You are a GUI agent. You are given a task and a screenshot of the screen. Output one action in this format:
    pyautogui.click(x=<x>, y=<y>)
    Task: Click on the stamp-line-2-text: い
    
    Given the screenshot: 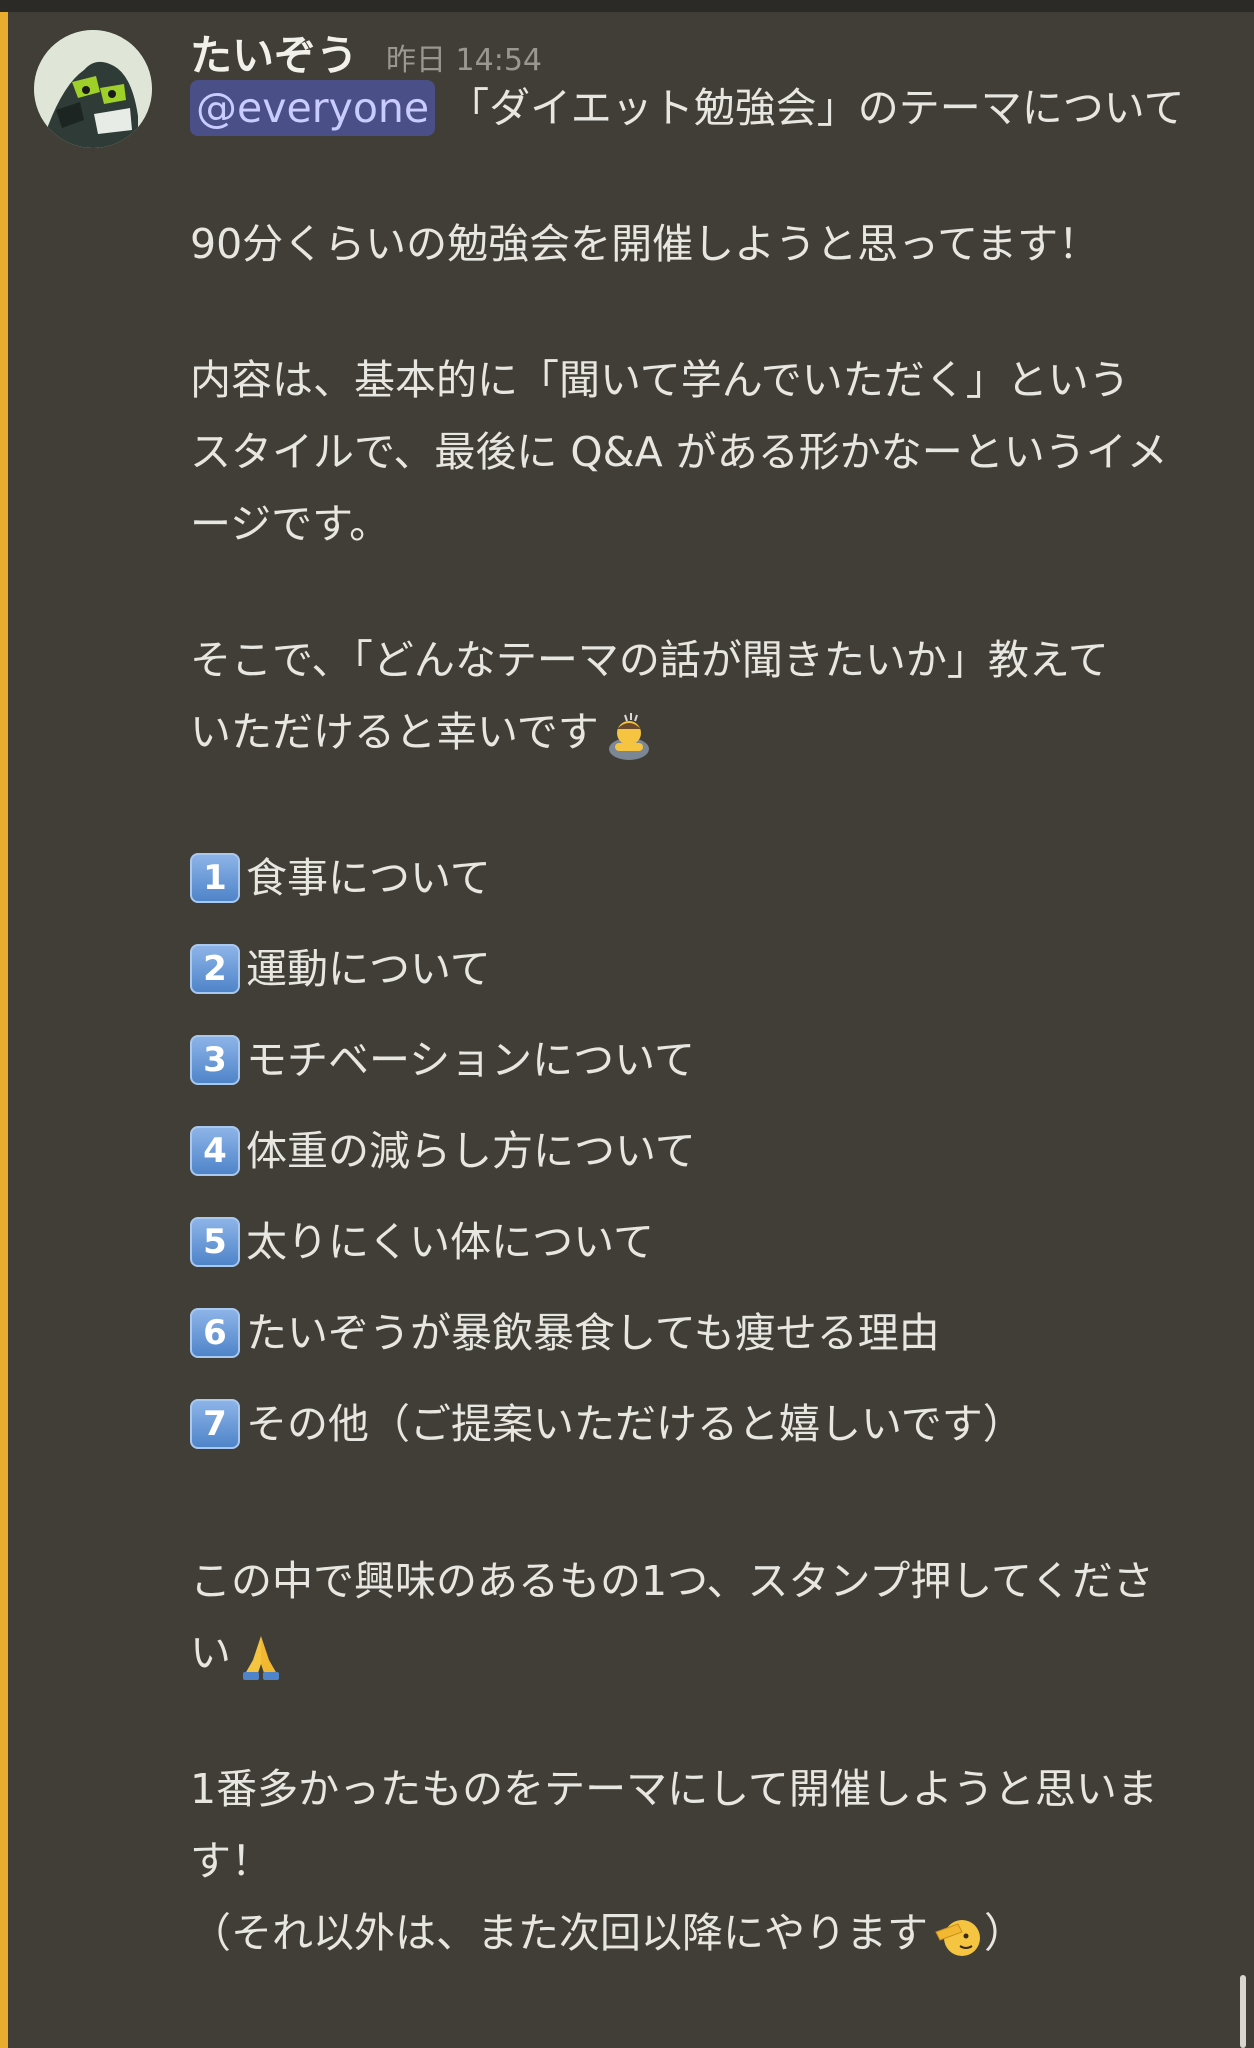 What is the action you would take?
    pyautogui.click(x=210, y=1653)
    